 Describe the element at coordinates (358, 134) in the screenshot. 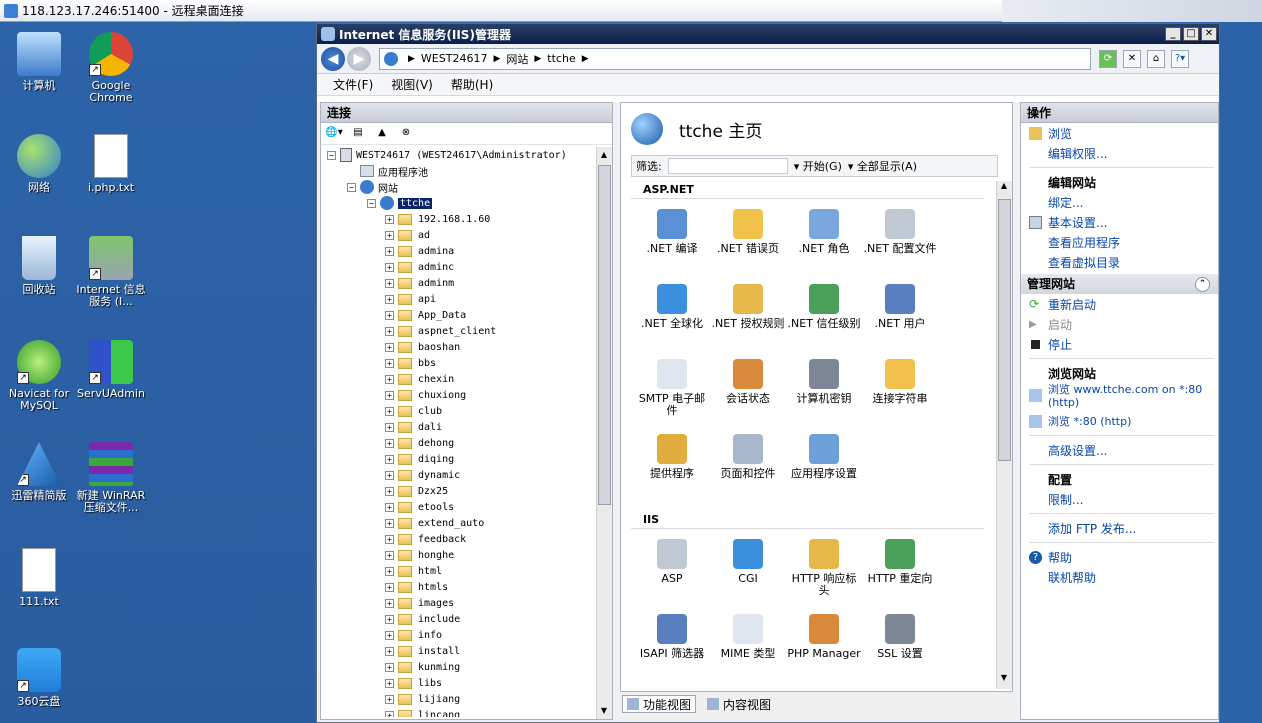

I see `save-icon: ▤` at that location.